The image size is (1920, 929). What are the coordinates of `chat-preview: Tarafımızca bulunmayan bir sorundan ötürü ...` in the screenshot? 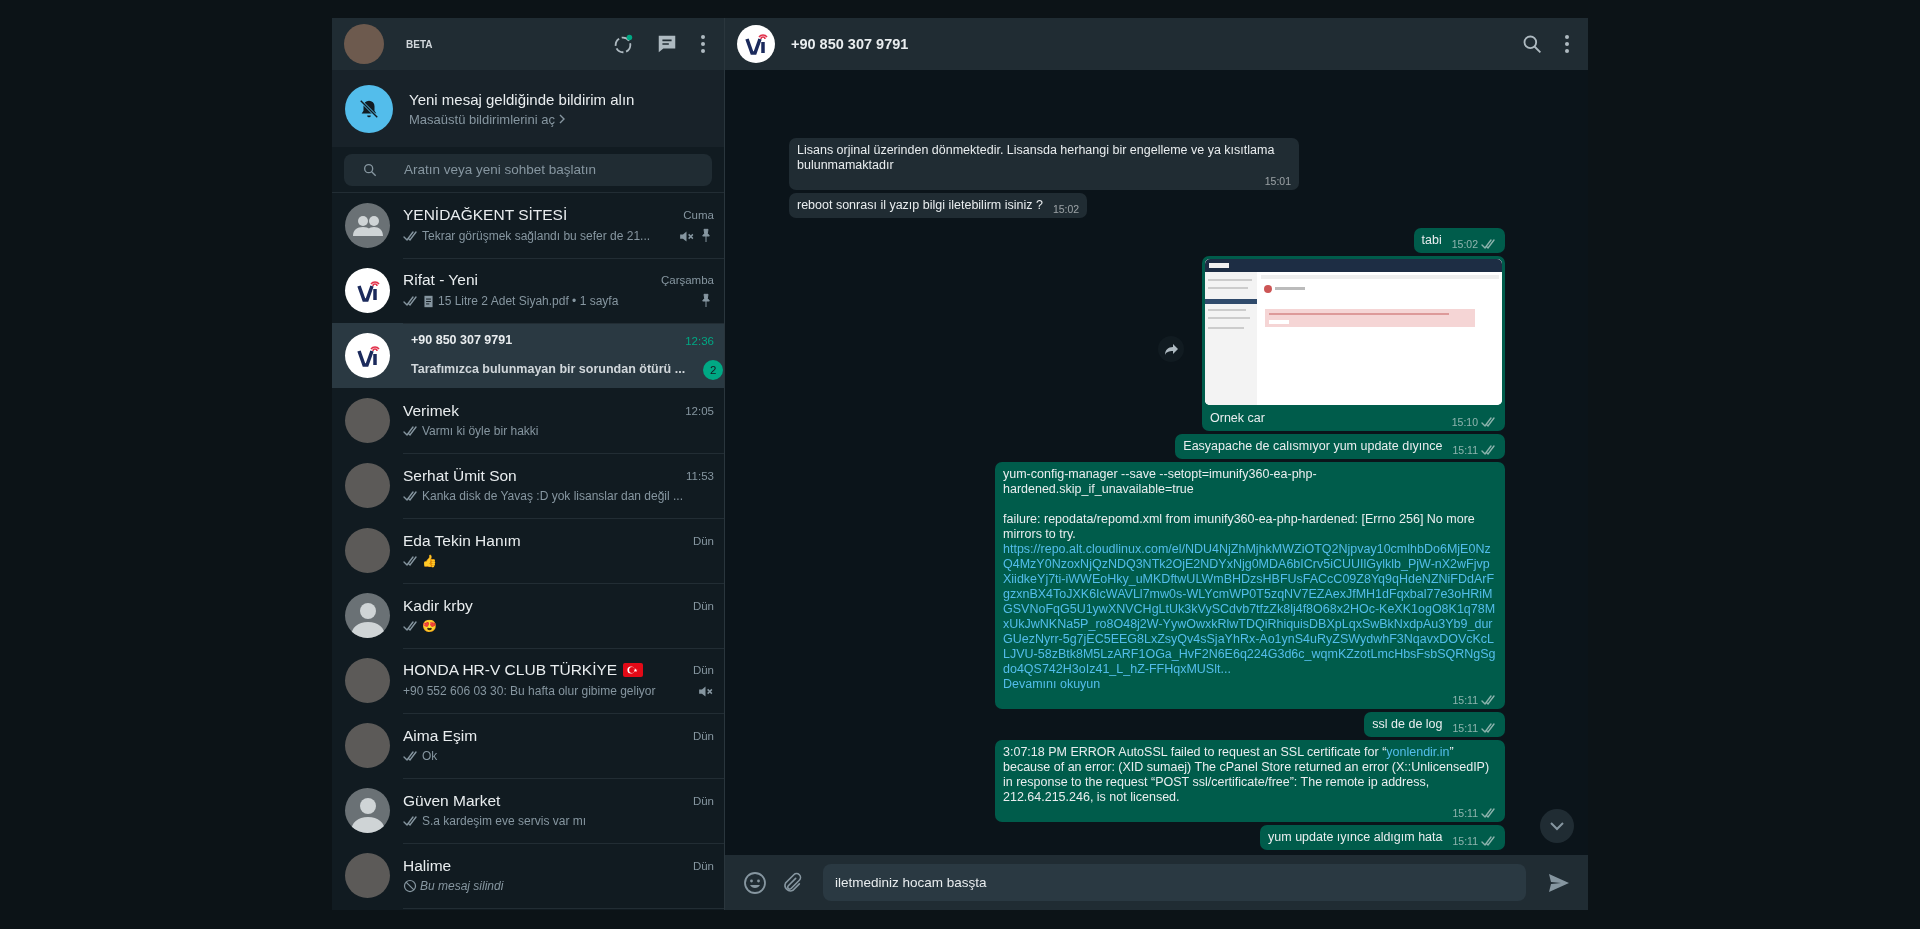 It's located at (548, 369).